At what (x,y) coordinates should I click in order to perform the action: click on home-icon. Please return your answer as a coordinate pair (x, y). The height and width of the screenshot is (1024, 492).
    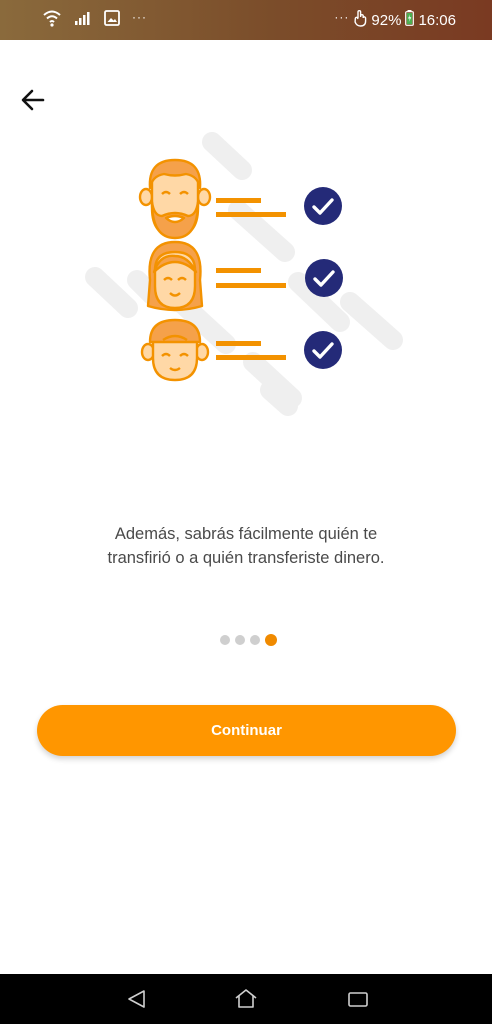
    Looking at the image, I should click on (246, 998).